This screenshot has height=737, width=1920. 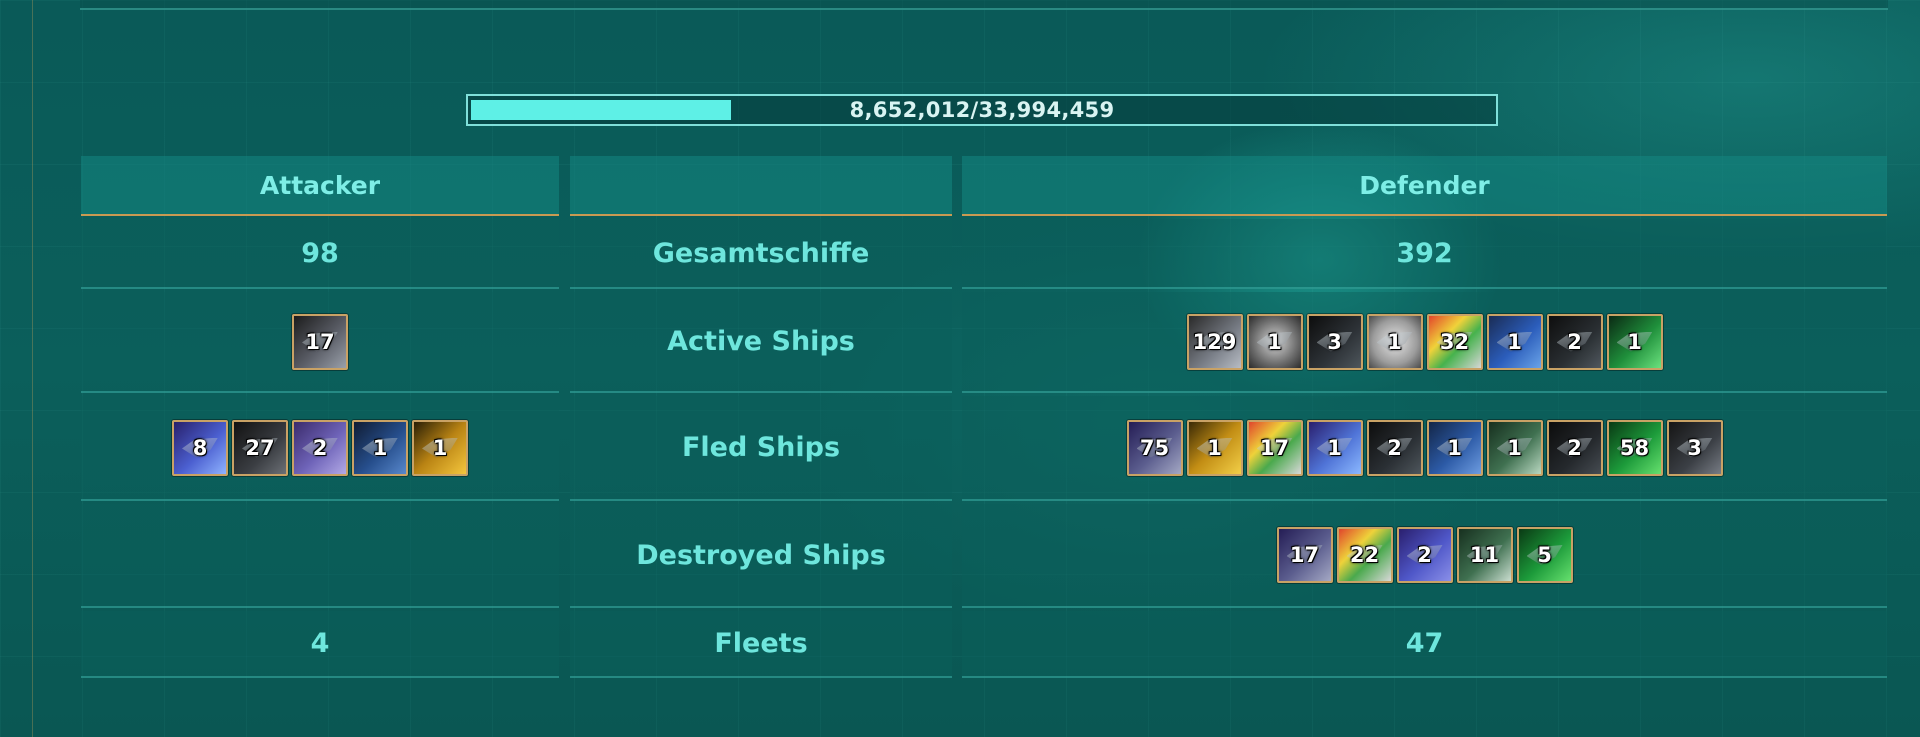 I want to click on ship-icon-group: 8 27 2 1 1, so click(x=320, y=447).